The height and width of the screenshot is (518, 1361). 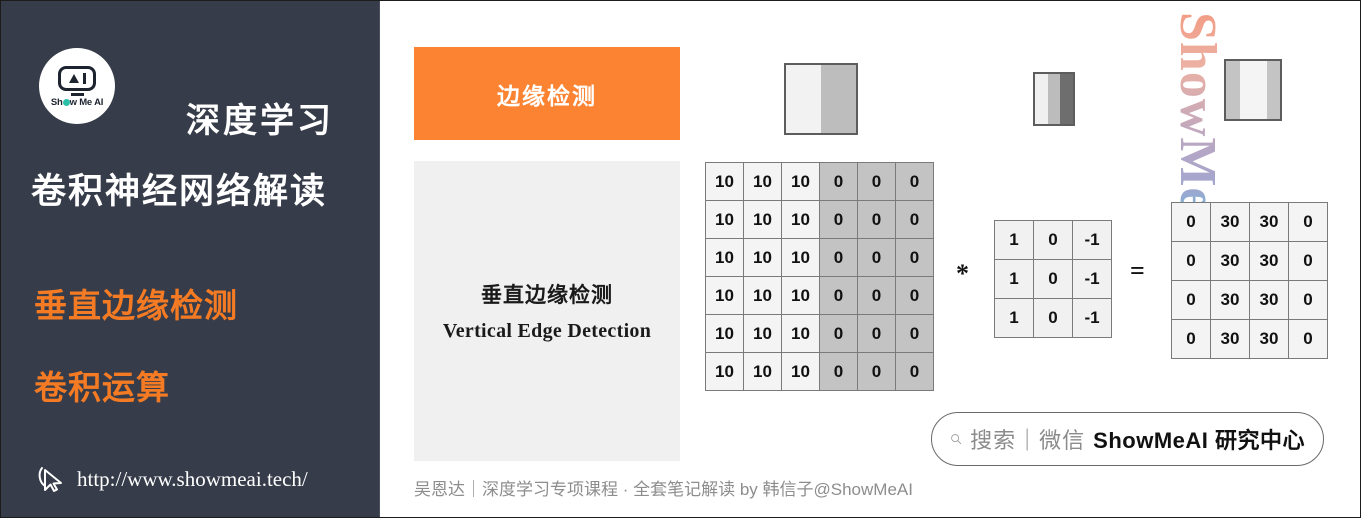 What do you see at coordinates (1233, 90) in the screenshot?
I see `thumb-band-gray-left` at bounding box center [1233, 90].